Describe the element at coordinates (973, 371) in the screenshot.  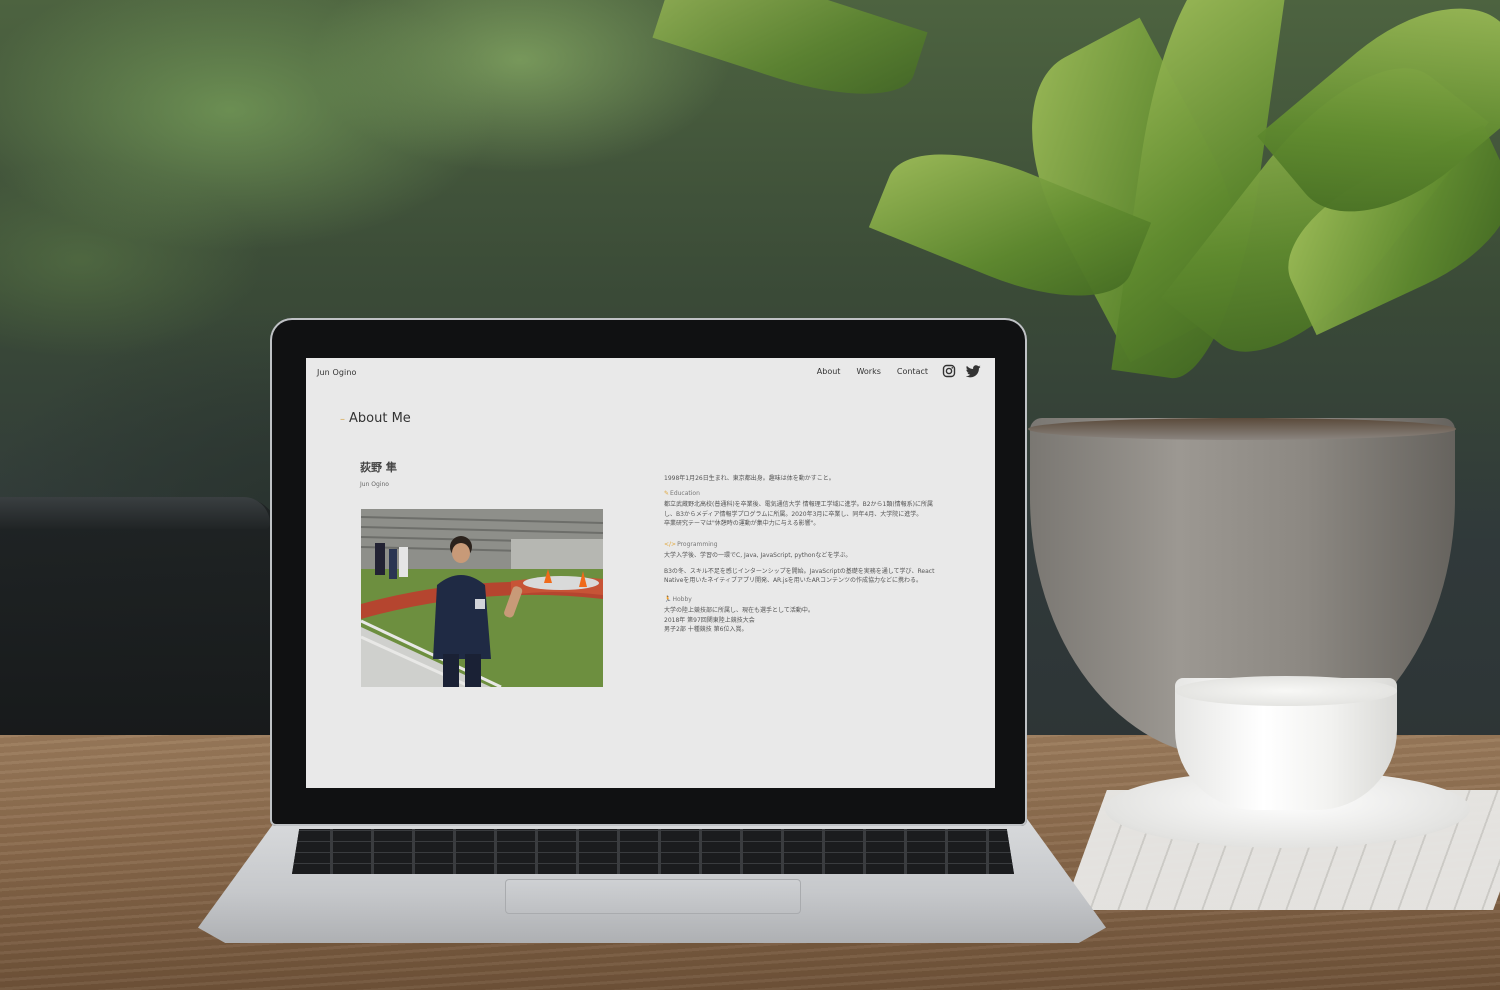
I see `twitter-icon` at that location.